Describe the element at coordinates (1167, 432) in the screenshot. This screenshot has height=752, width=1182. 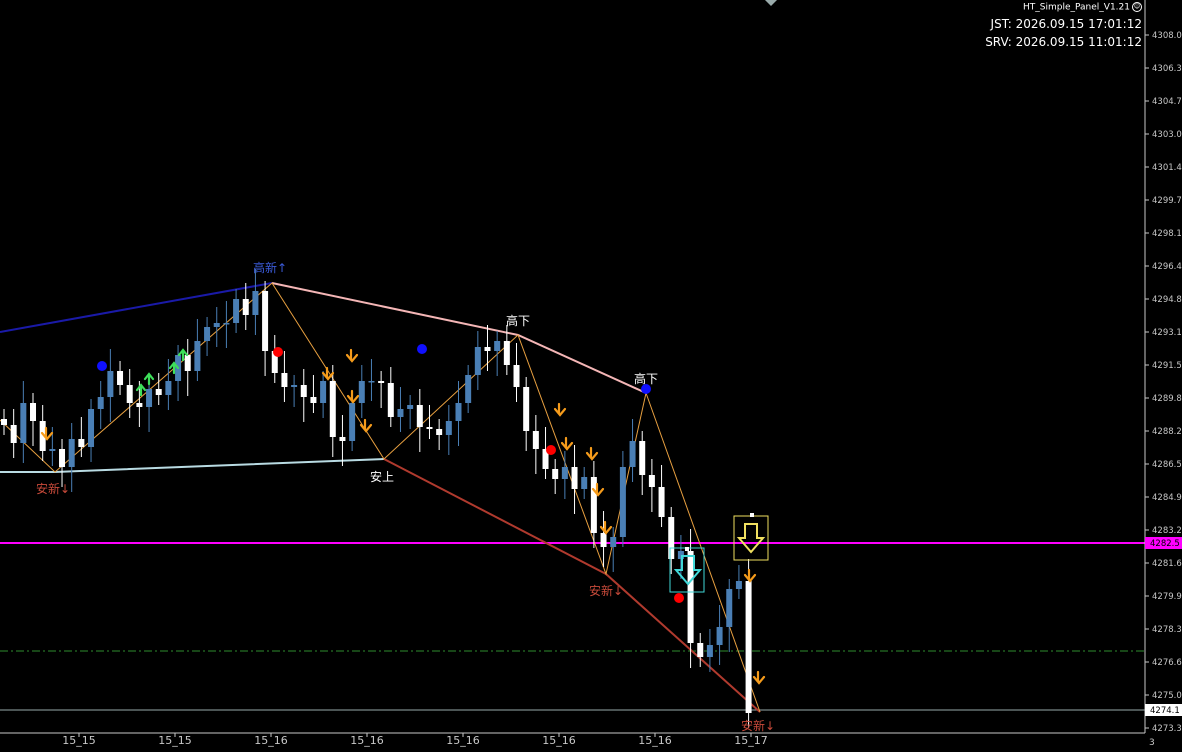
I see `price-tick-label: 4288.20` at that location.